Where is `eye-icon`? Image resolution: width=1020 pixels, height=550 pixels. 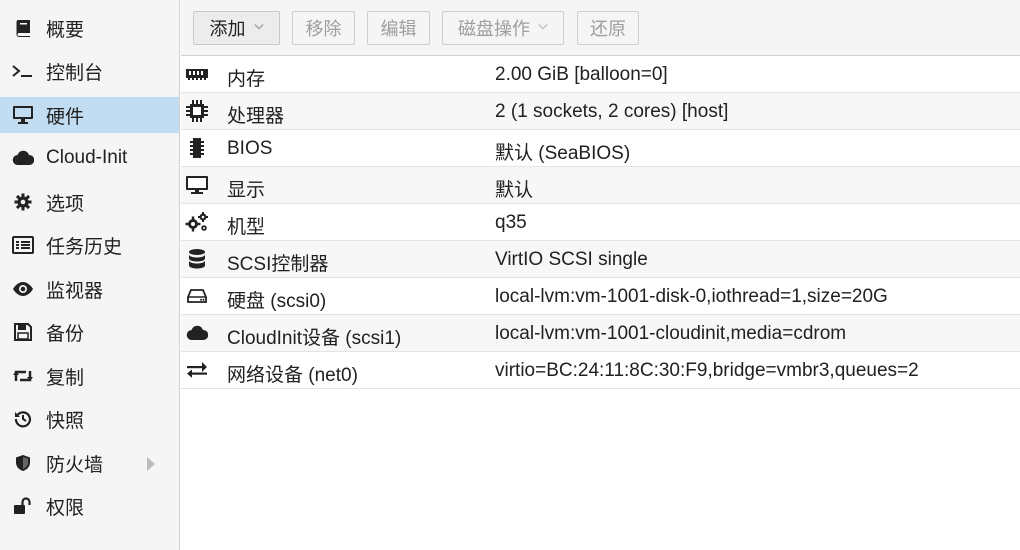
eye-icon is located at coordinates (23, 289).